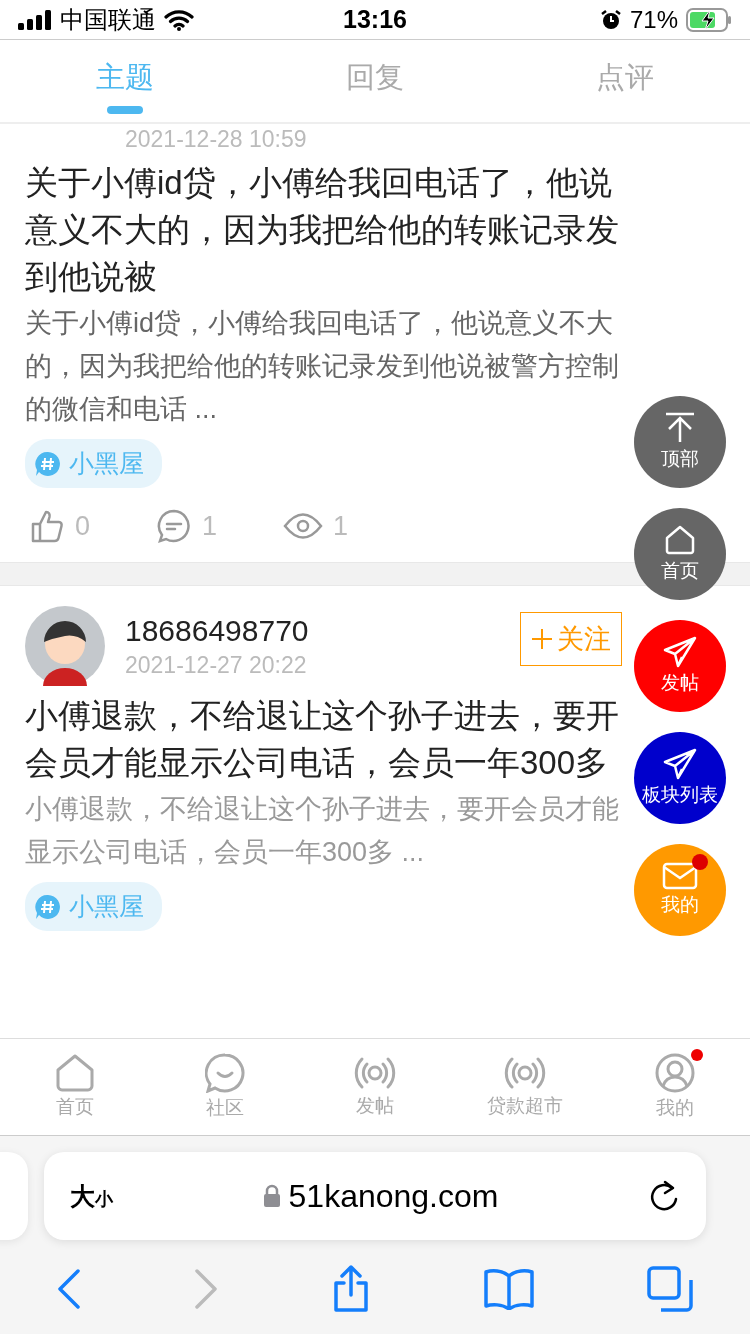 Image resolution: width=750 pixels, height=1334 pixels. I want to click on address-bar: 大小 51kanong.com, so click(375, 1196).